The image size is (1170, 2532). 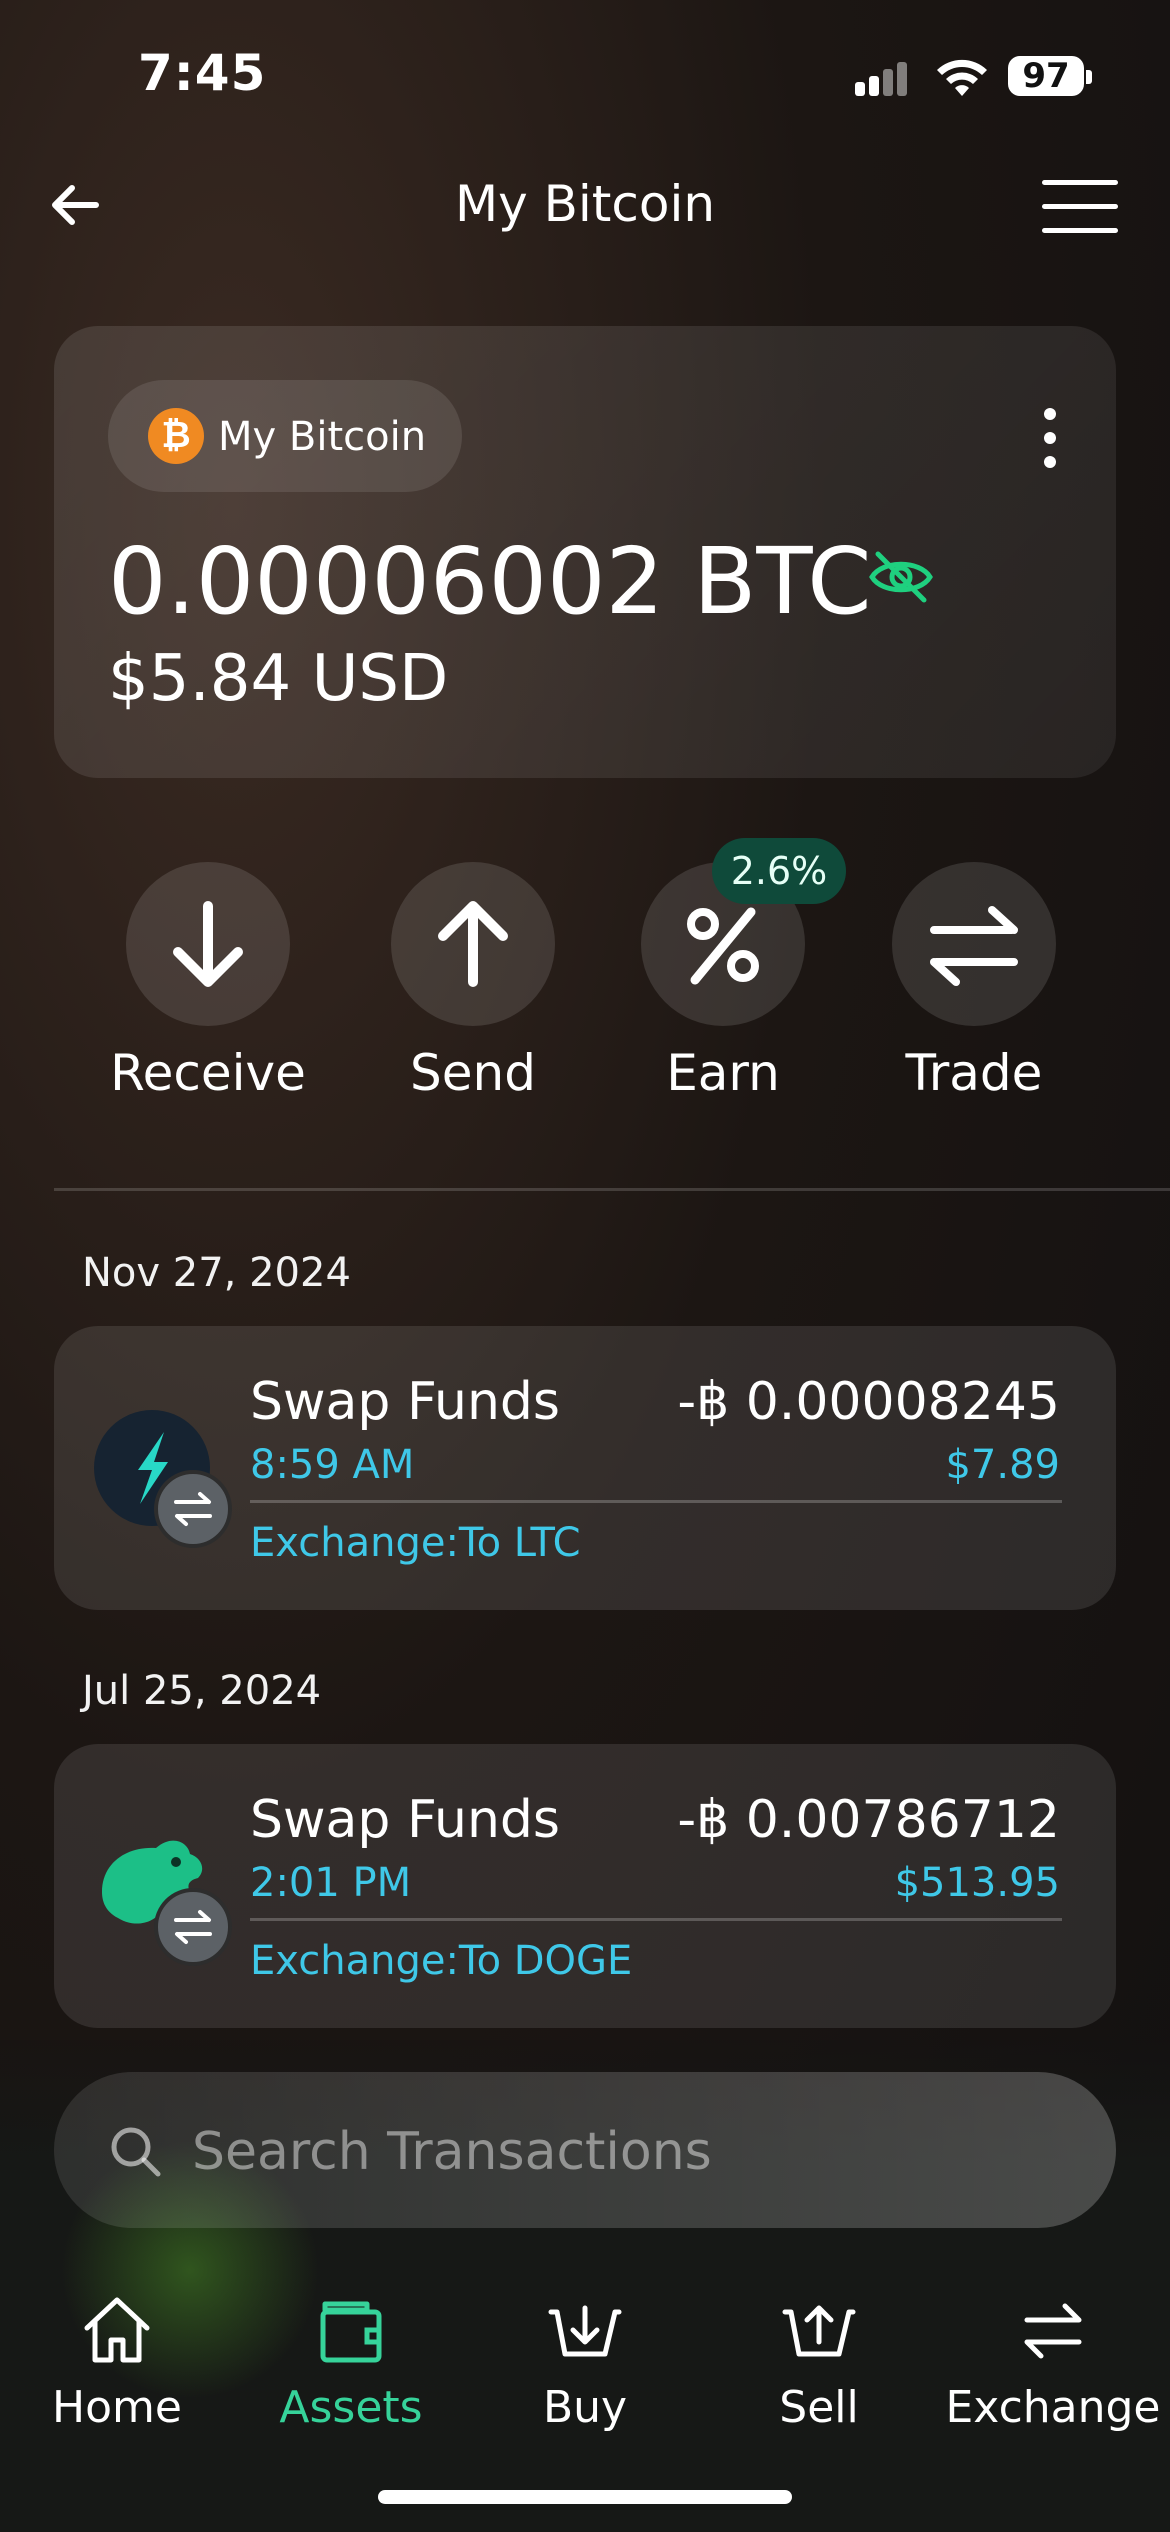 I want to click on earn-rate-badge: 2.6%, so click(x=779, y=871).